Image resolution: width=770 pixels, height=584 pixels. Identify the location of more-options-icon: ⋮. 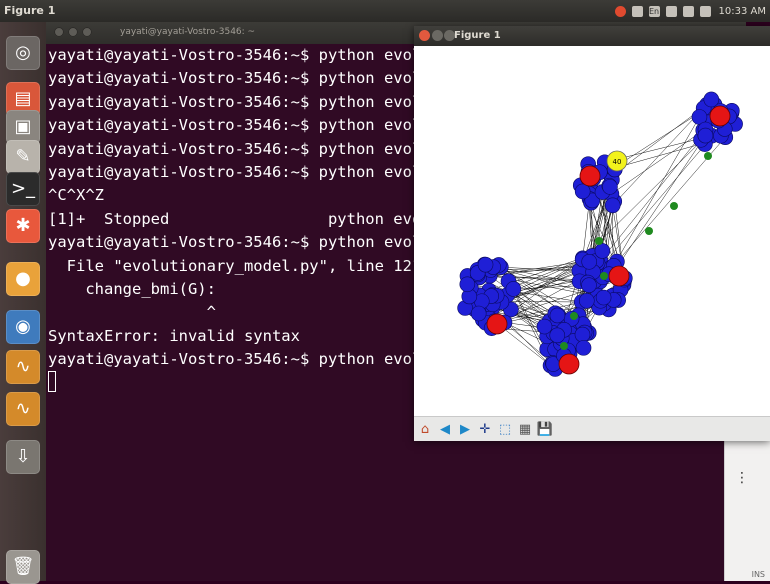
(742, 478).